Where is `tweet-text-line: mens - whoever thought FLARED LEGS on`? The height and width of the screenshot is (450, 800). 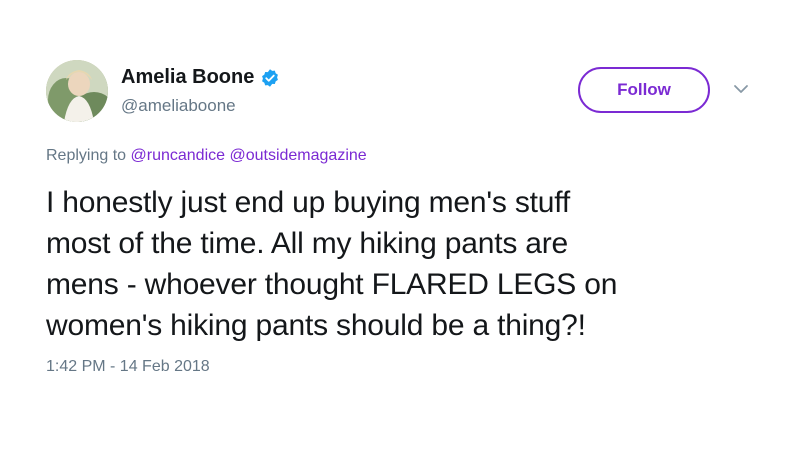
tweet-text-line: mens - whoever thought FLARED LEGS on is located at coordinates (332, 284).